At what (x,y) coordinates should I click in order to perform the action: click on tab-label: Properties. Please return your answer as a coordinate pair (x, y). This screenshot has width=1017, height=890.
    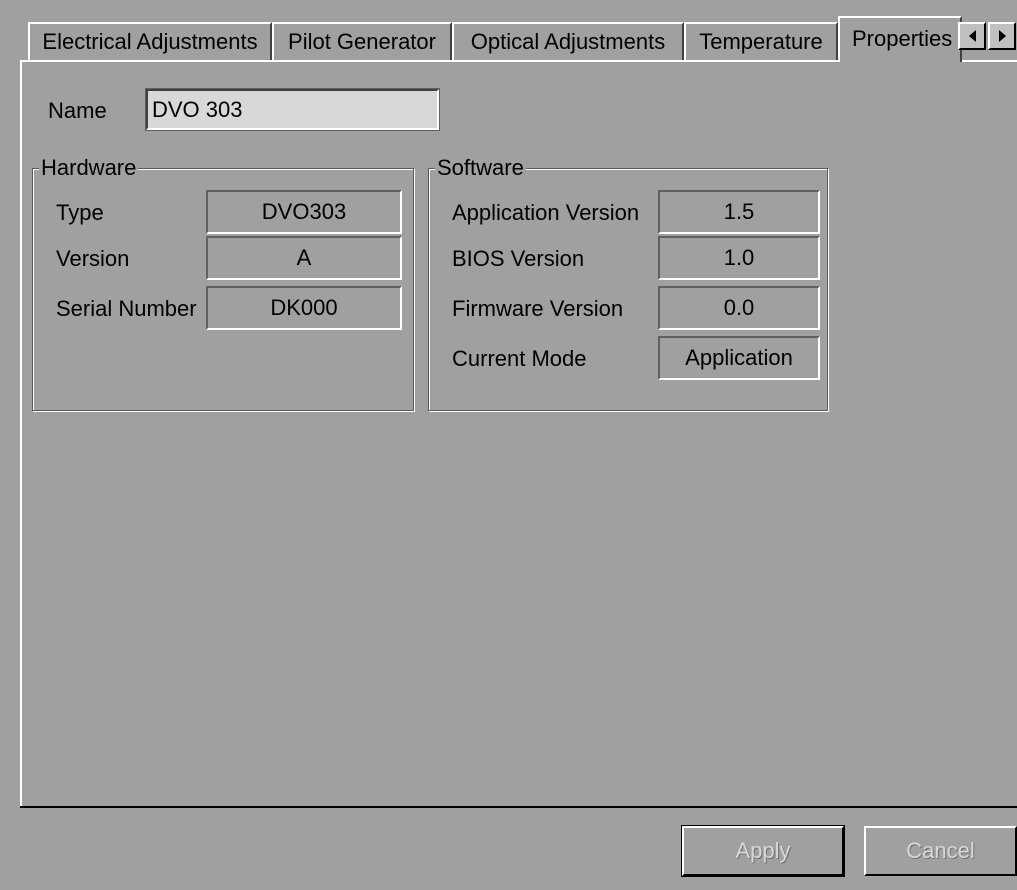
    Looking at the image, I should click on (902, 38).